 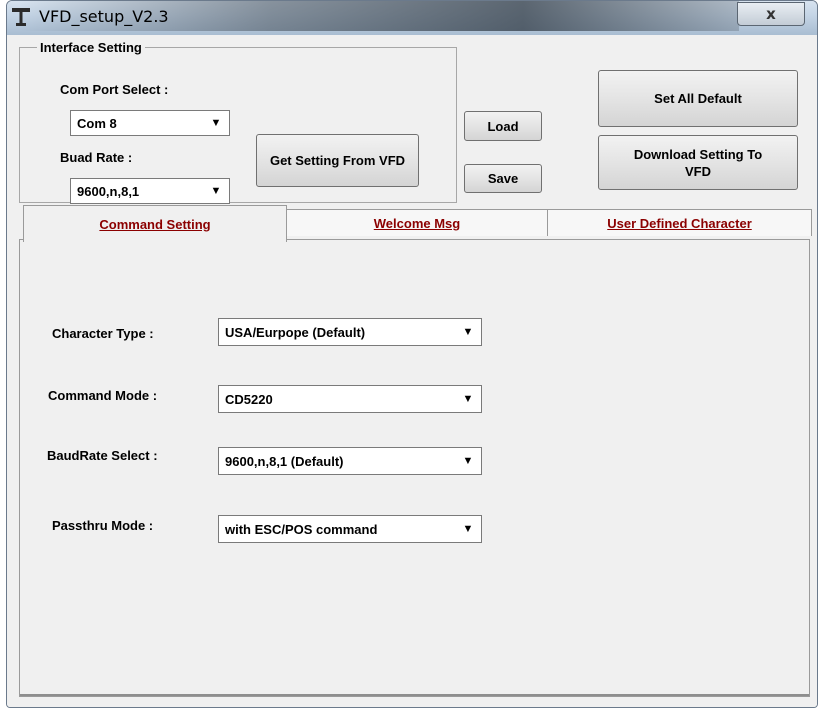 I want to click on passthru-mode-select: with ESC/POS command ▼, so click(x=350, y=529).